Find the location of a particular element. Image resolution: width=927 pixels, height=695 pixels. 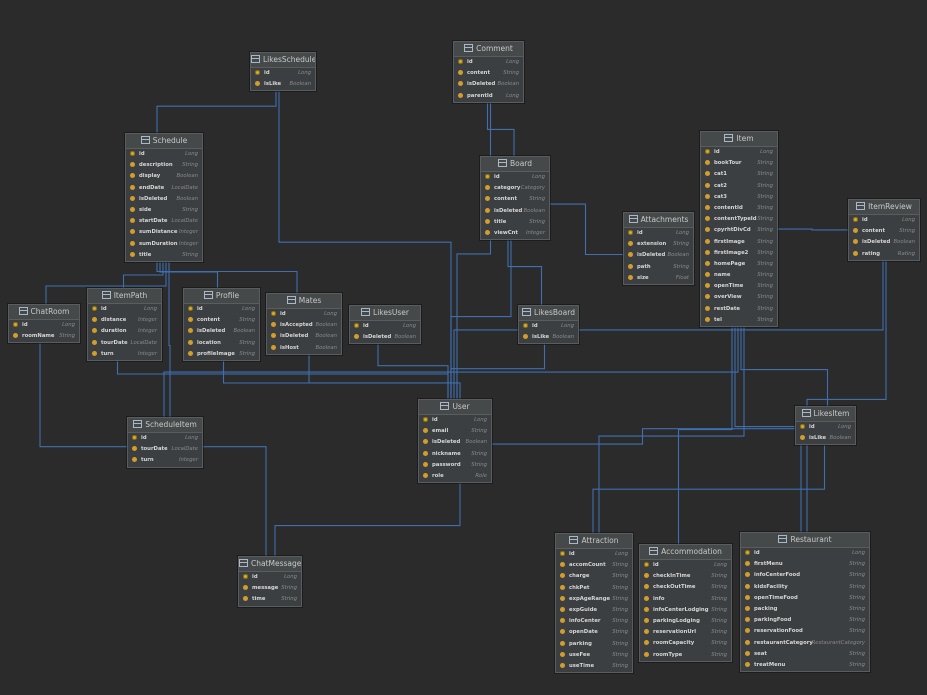

field-row: contentId String is located at coordinates (739, 208).